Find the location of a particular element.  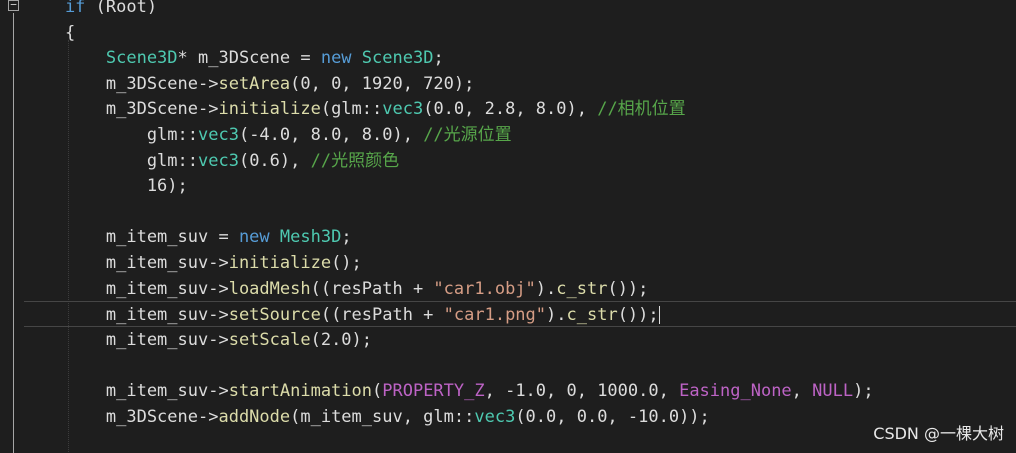

code-token: (Root) is located at coordinates (121, 8).